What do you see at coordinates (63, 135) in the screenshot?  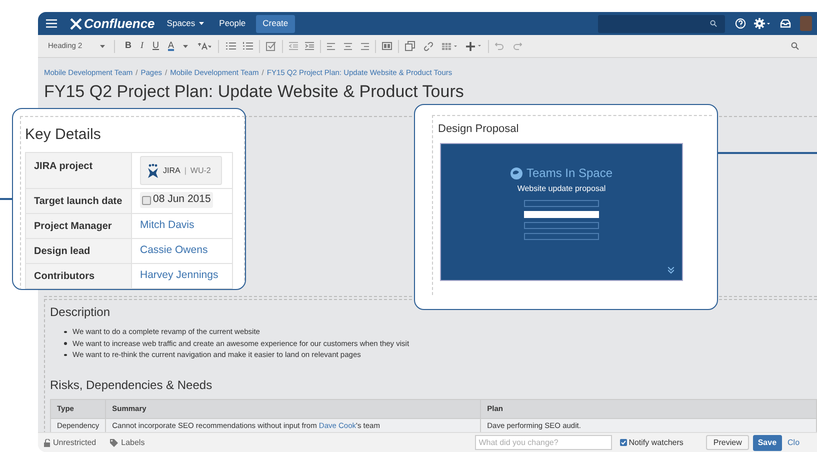 I see `section-heading: Key Details` at bounding box center [63, 135].